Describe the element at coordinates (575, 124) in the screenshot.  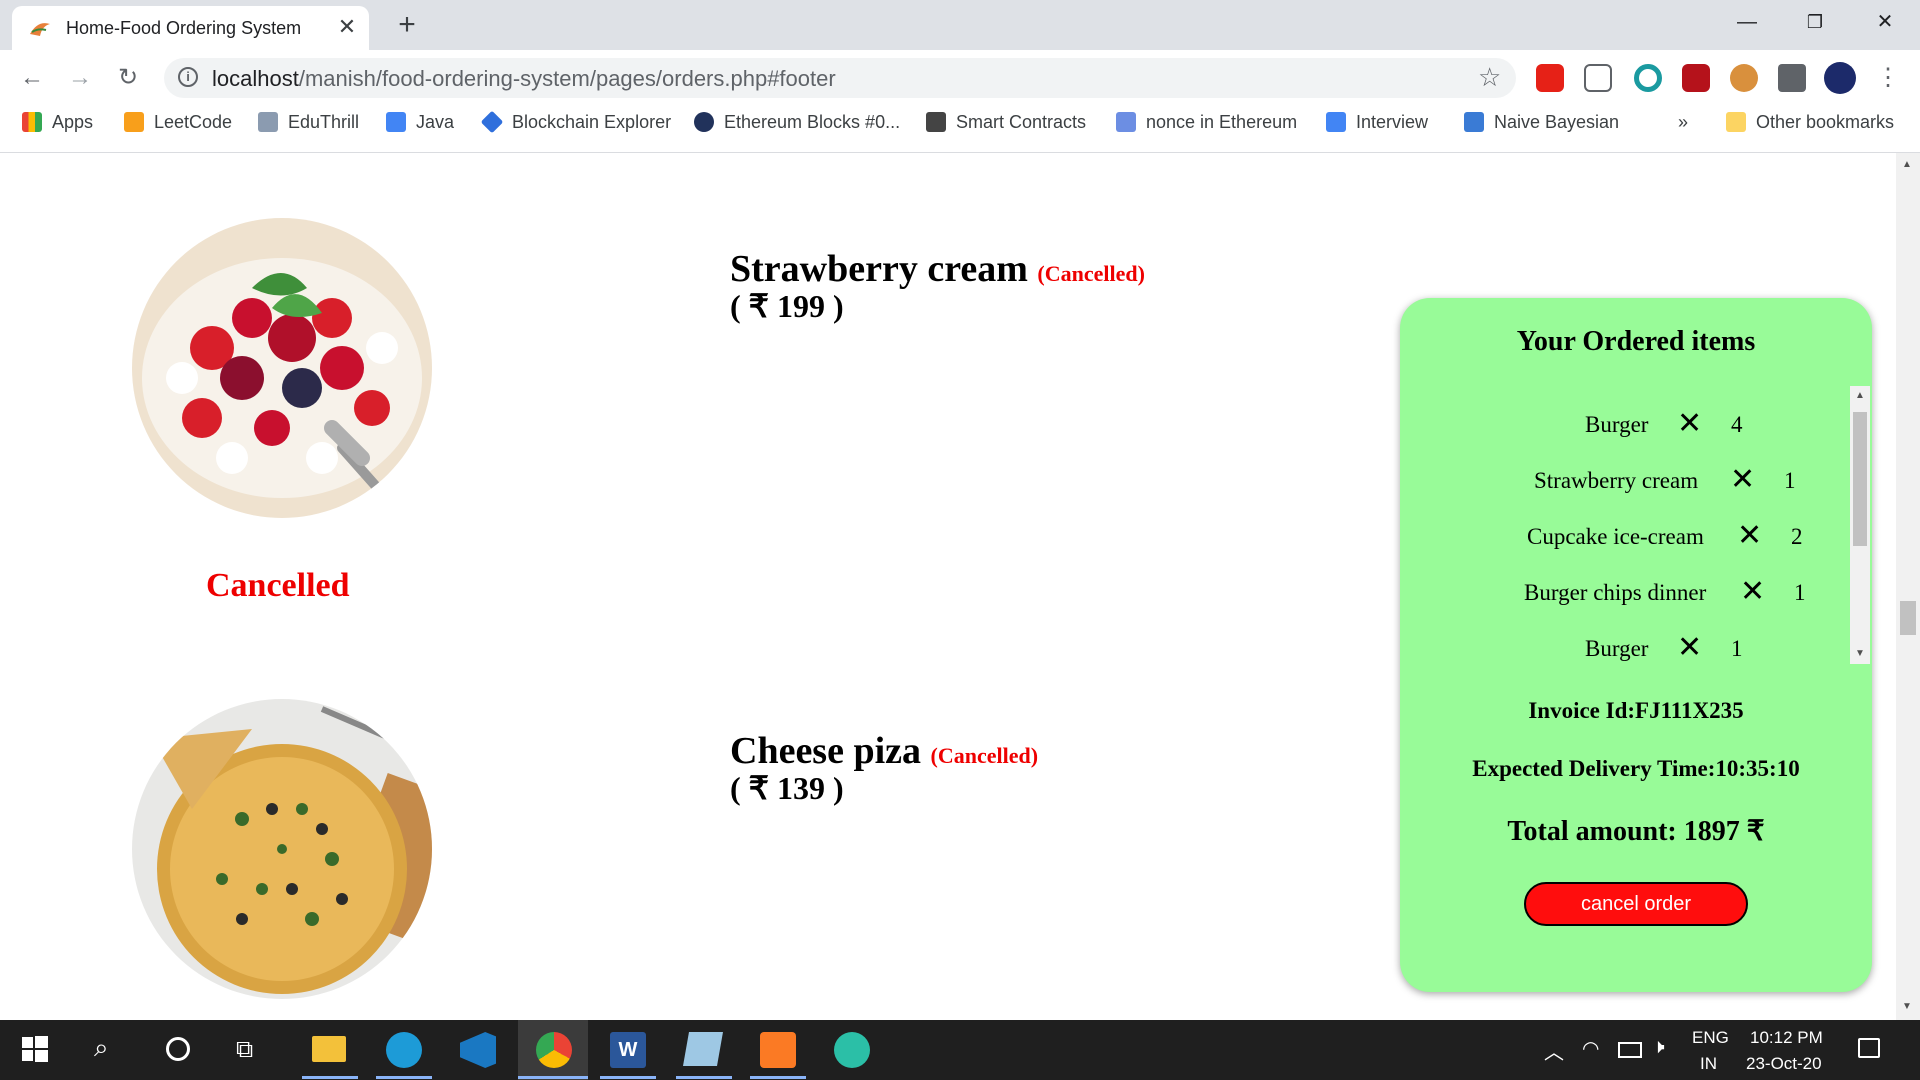
I see `bookmark-blockchain-explorer: Blockchain Explorer` at that location.